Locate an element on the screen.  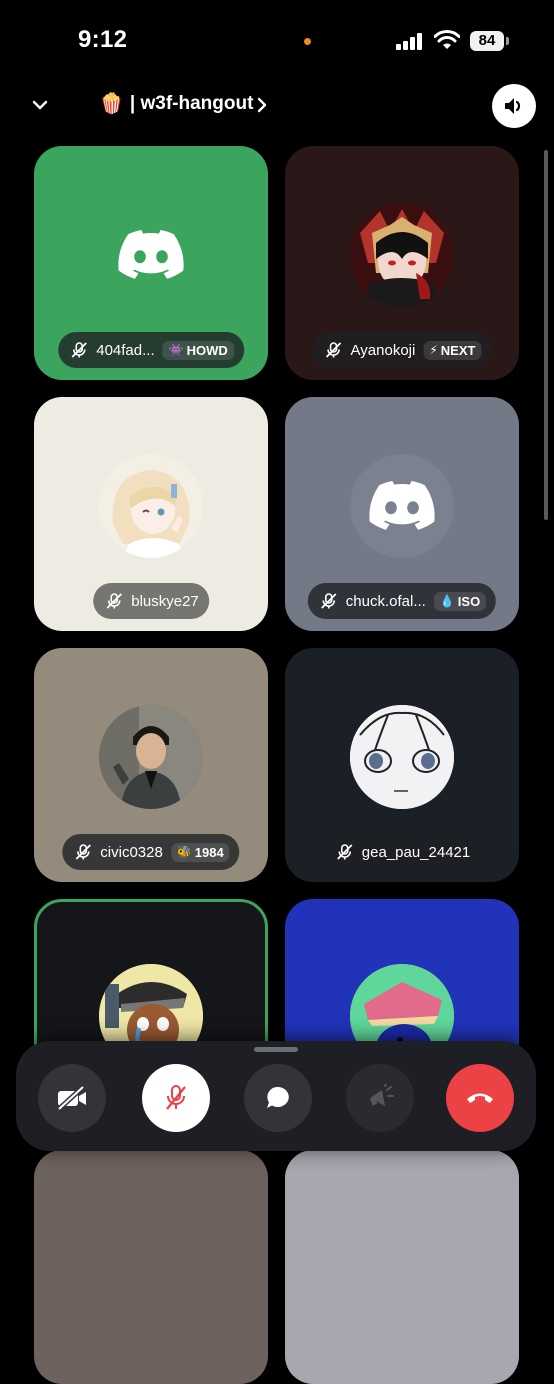
tag-icon: ⚡ is located at coordinates (433, 350).